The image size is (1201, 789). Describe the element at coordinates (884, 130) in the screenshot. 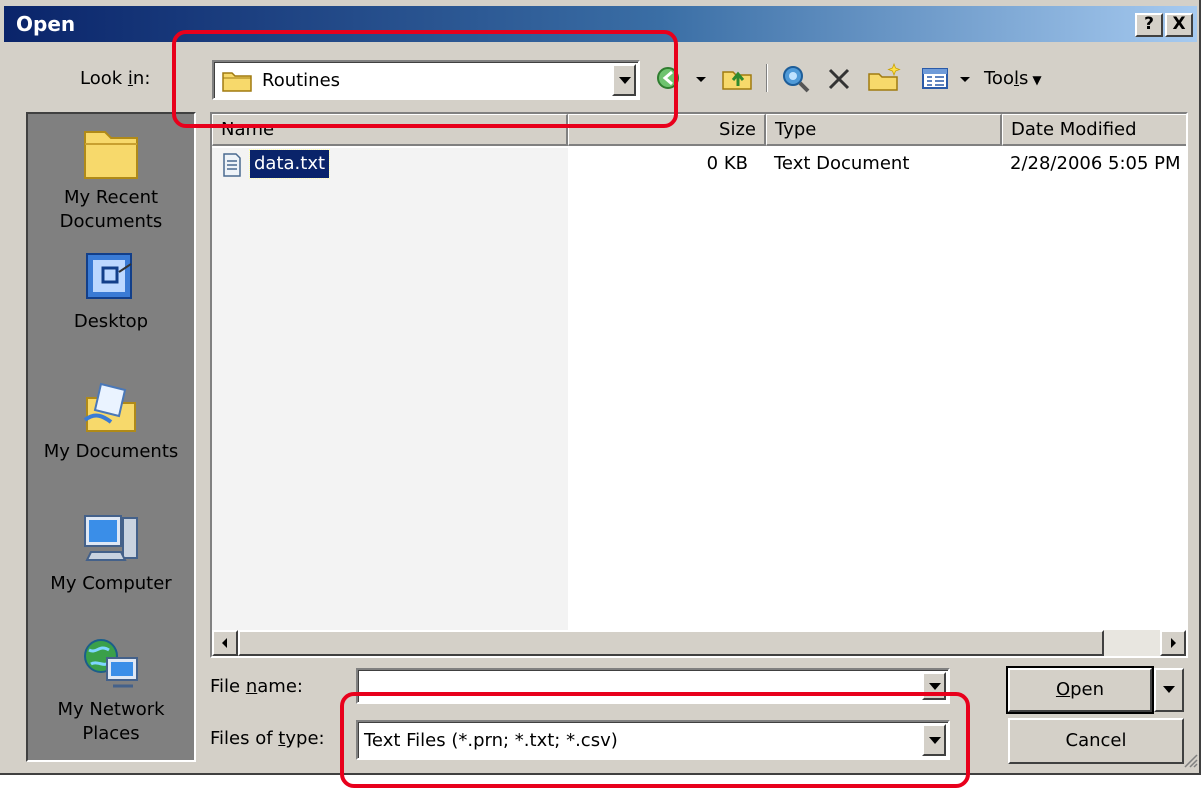

I see `column-header-type: Type` at that location.